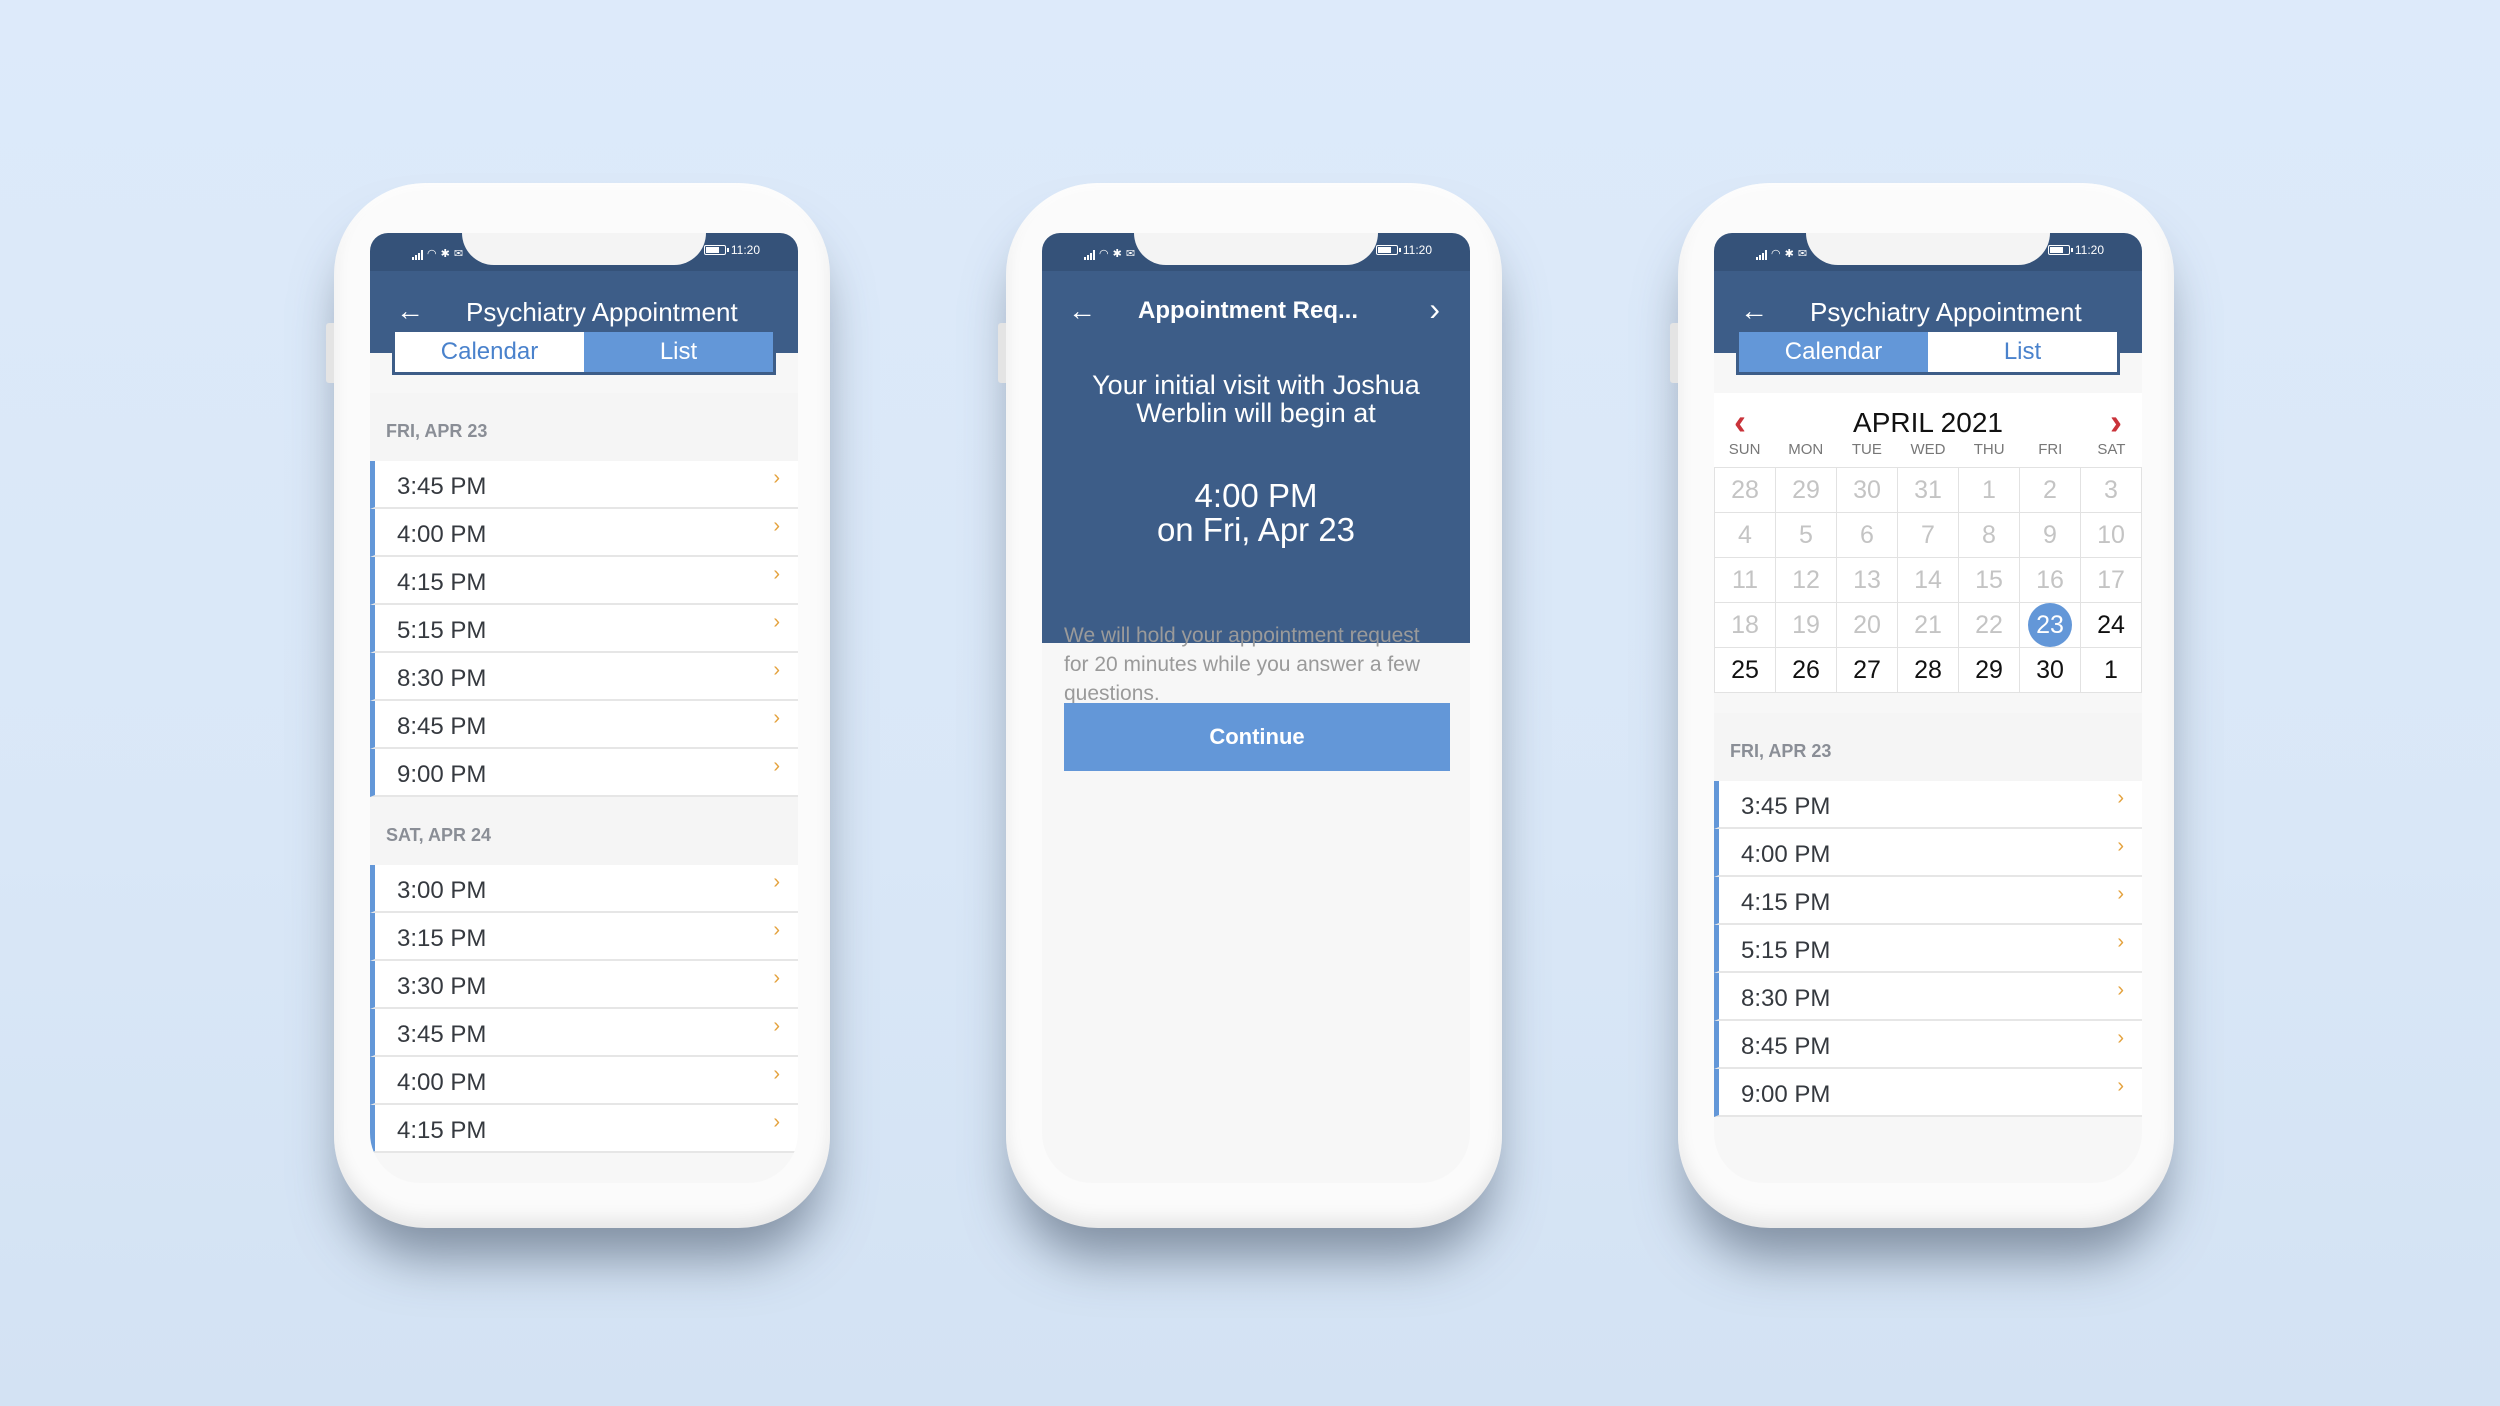  Describe the element at coordinates (1256, 495) in the screenshot. I see `appointment-time-value: 4:00 PM` at that location.